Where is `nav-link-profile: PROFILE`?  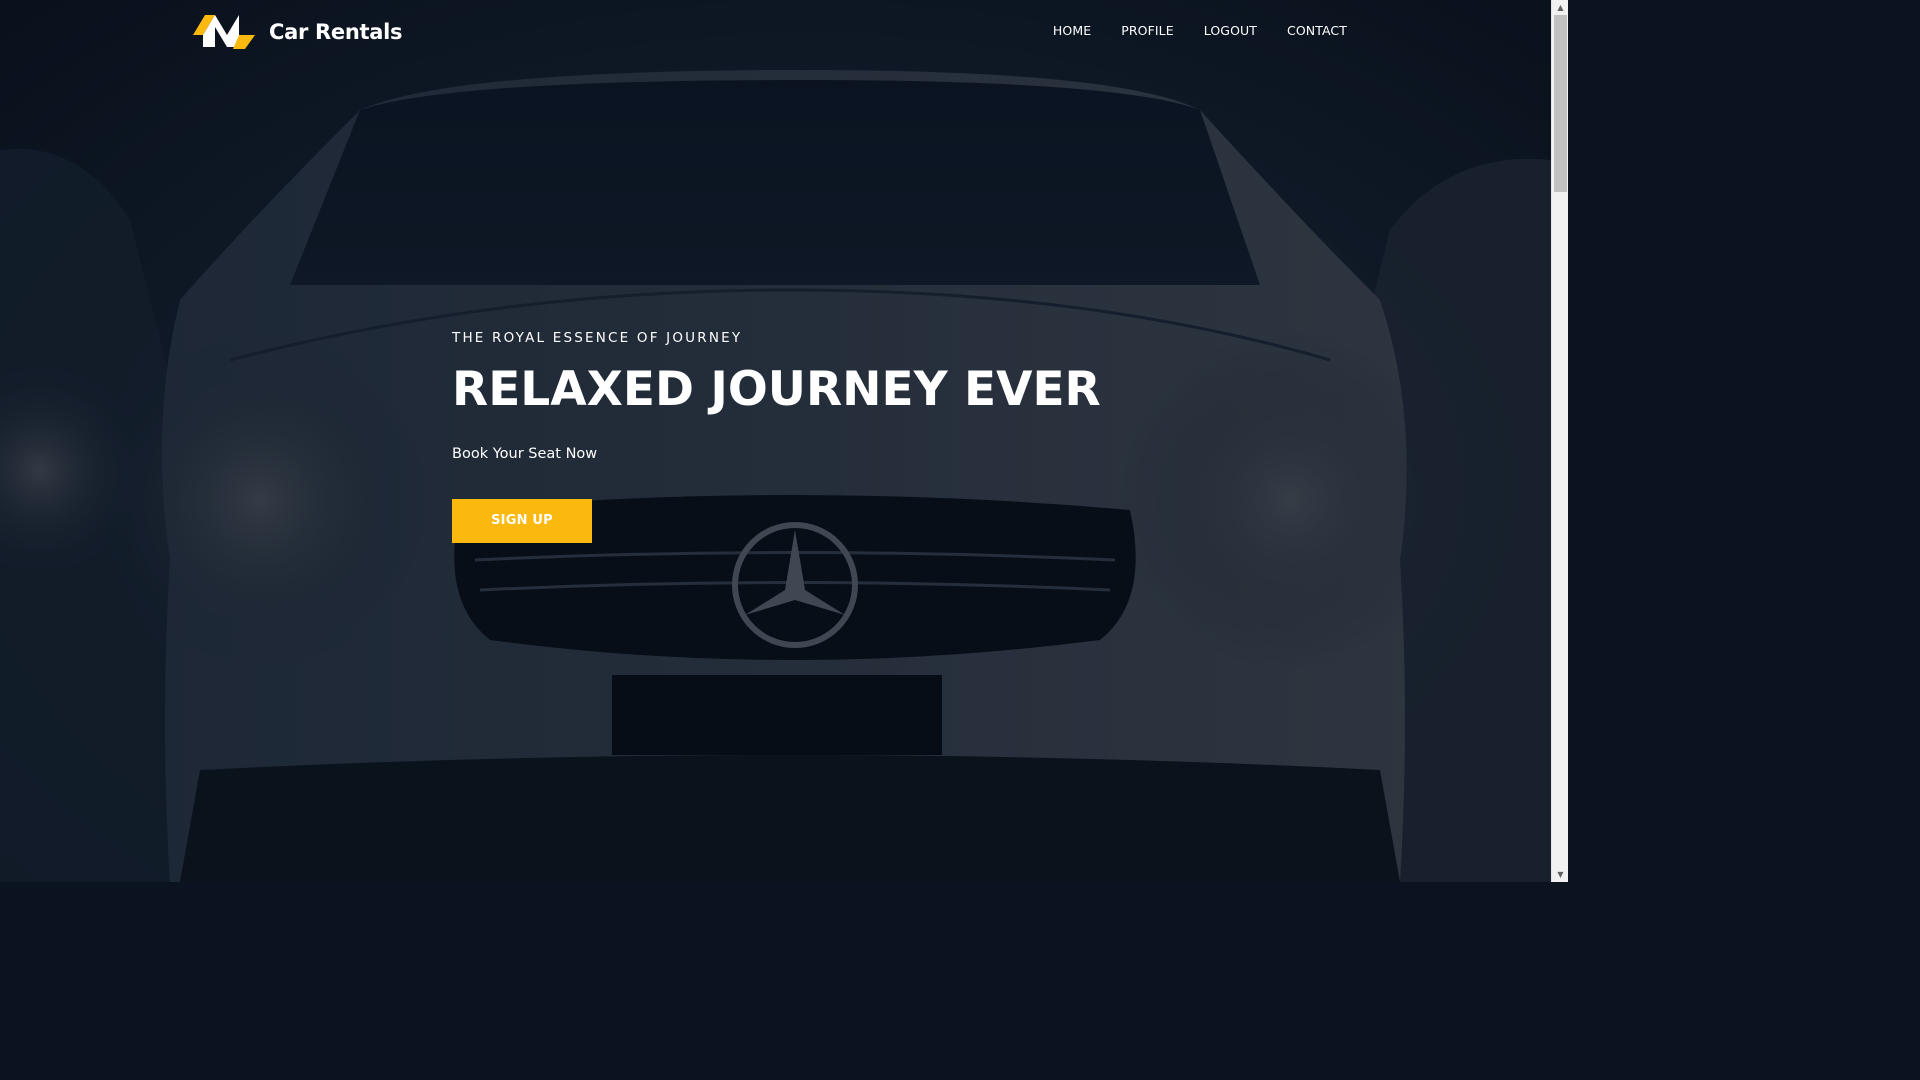
nav-link-profile: PROFILE is located at coordinates (1147, 30).